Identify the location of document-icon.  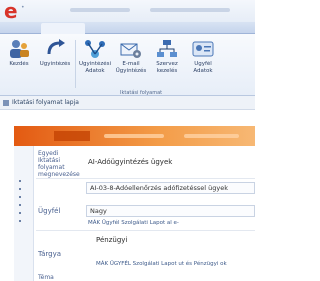
(6, 103).